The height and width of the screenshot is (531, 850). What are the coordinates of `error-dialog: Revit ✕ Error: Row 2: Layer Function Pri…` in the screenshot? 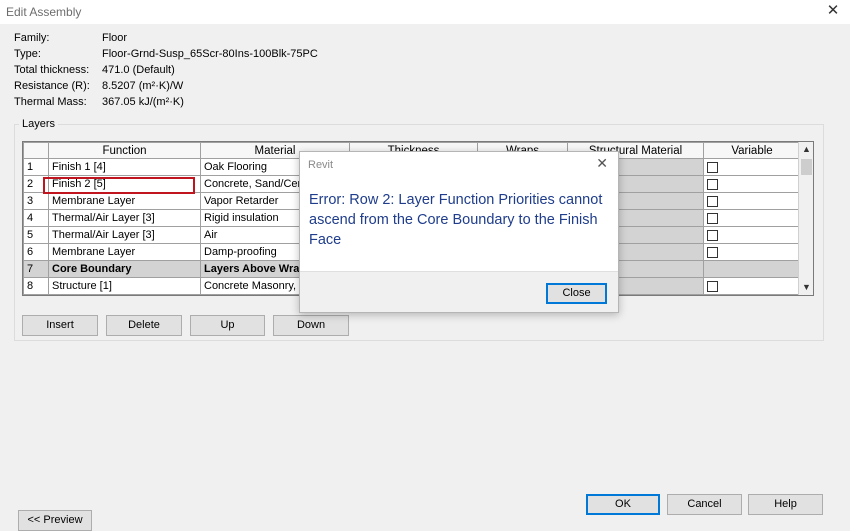 It's located at (459, 232).